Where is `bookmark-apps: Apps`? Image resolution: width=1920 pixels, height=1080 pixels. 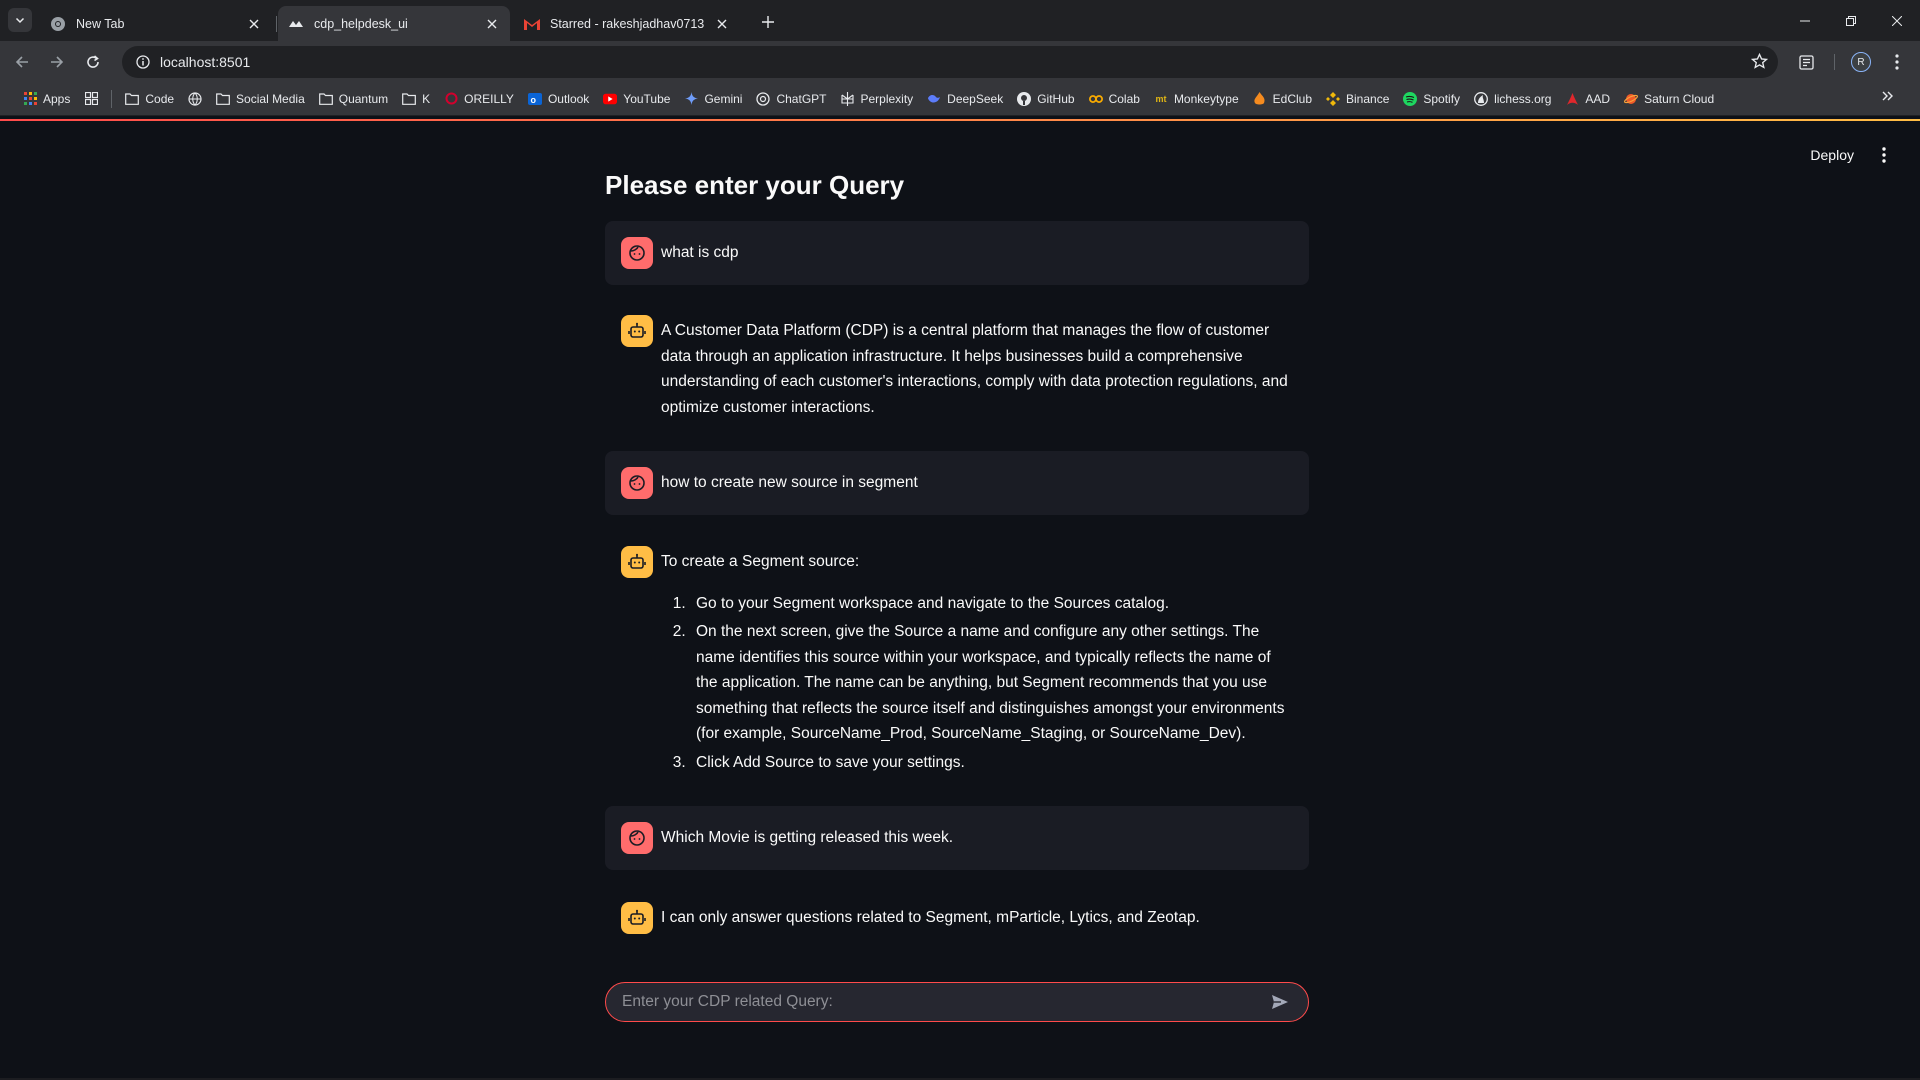 bookmark-apps: Apps is located at coordinates (46, 99).